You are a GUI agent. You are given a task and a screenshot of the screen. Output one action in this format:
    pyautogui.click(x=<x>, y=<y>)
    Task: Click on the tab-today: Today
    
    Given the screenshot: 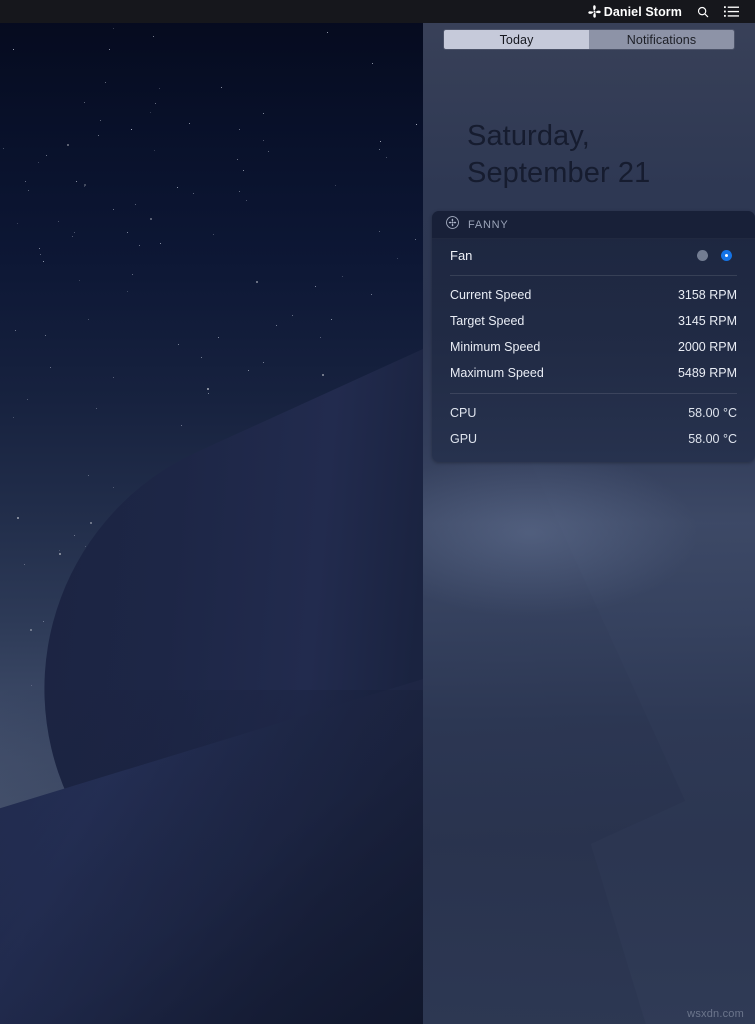 What is the action you would take?
    pyautogui.click(x=516, y=39)
    